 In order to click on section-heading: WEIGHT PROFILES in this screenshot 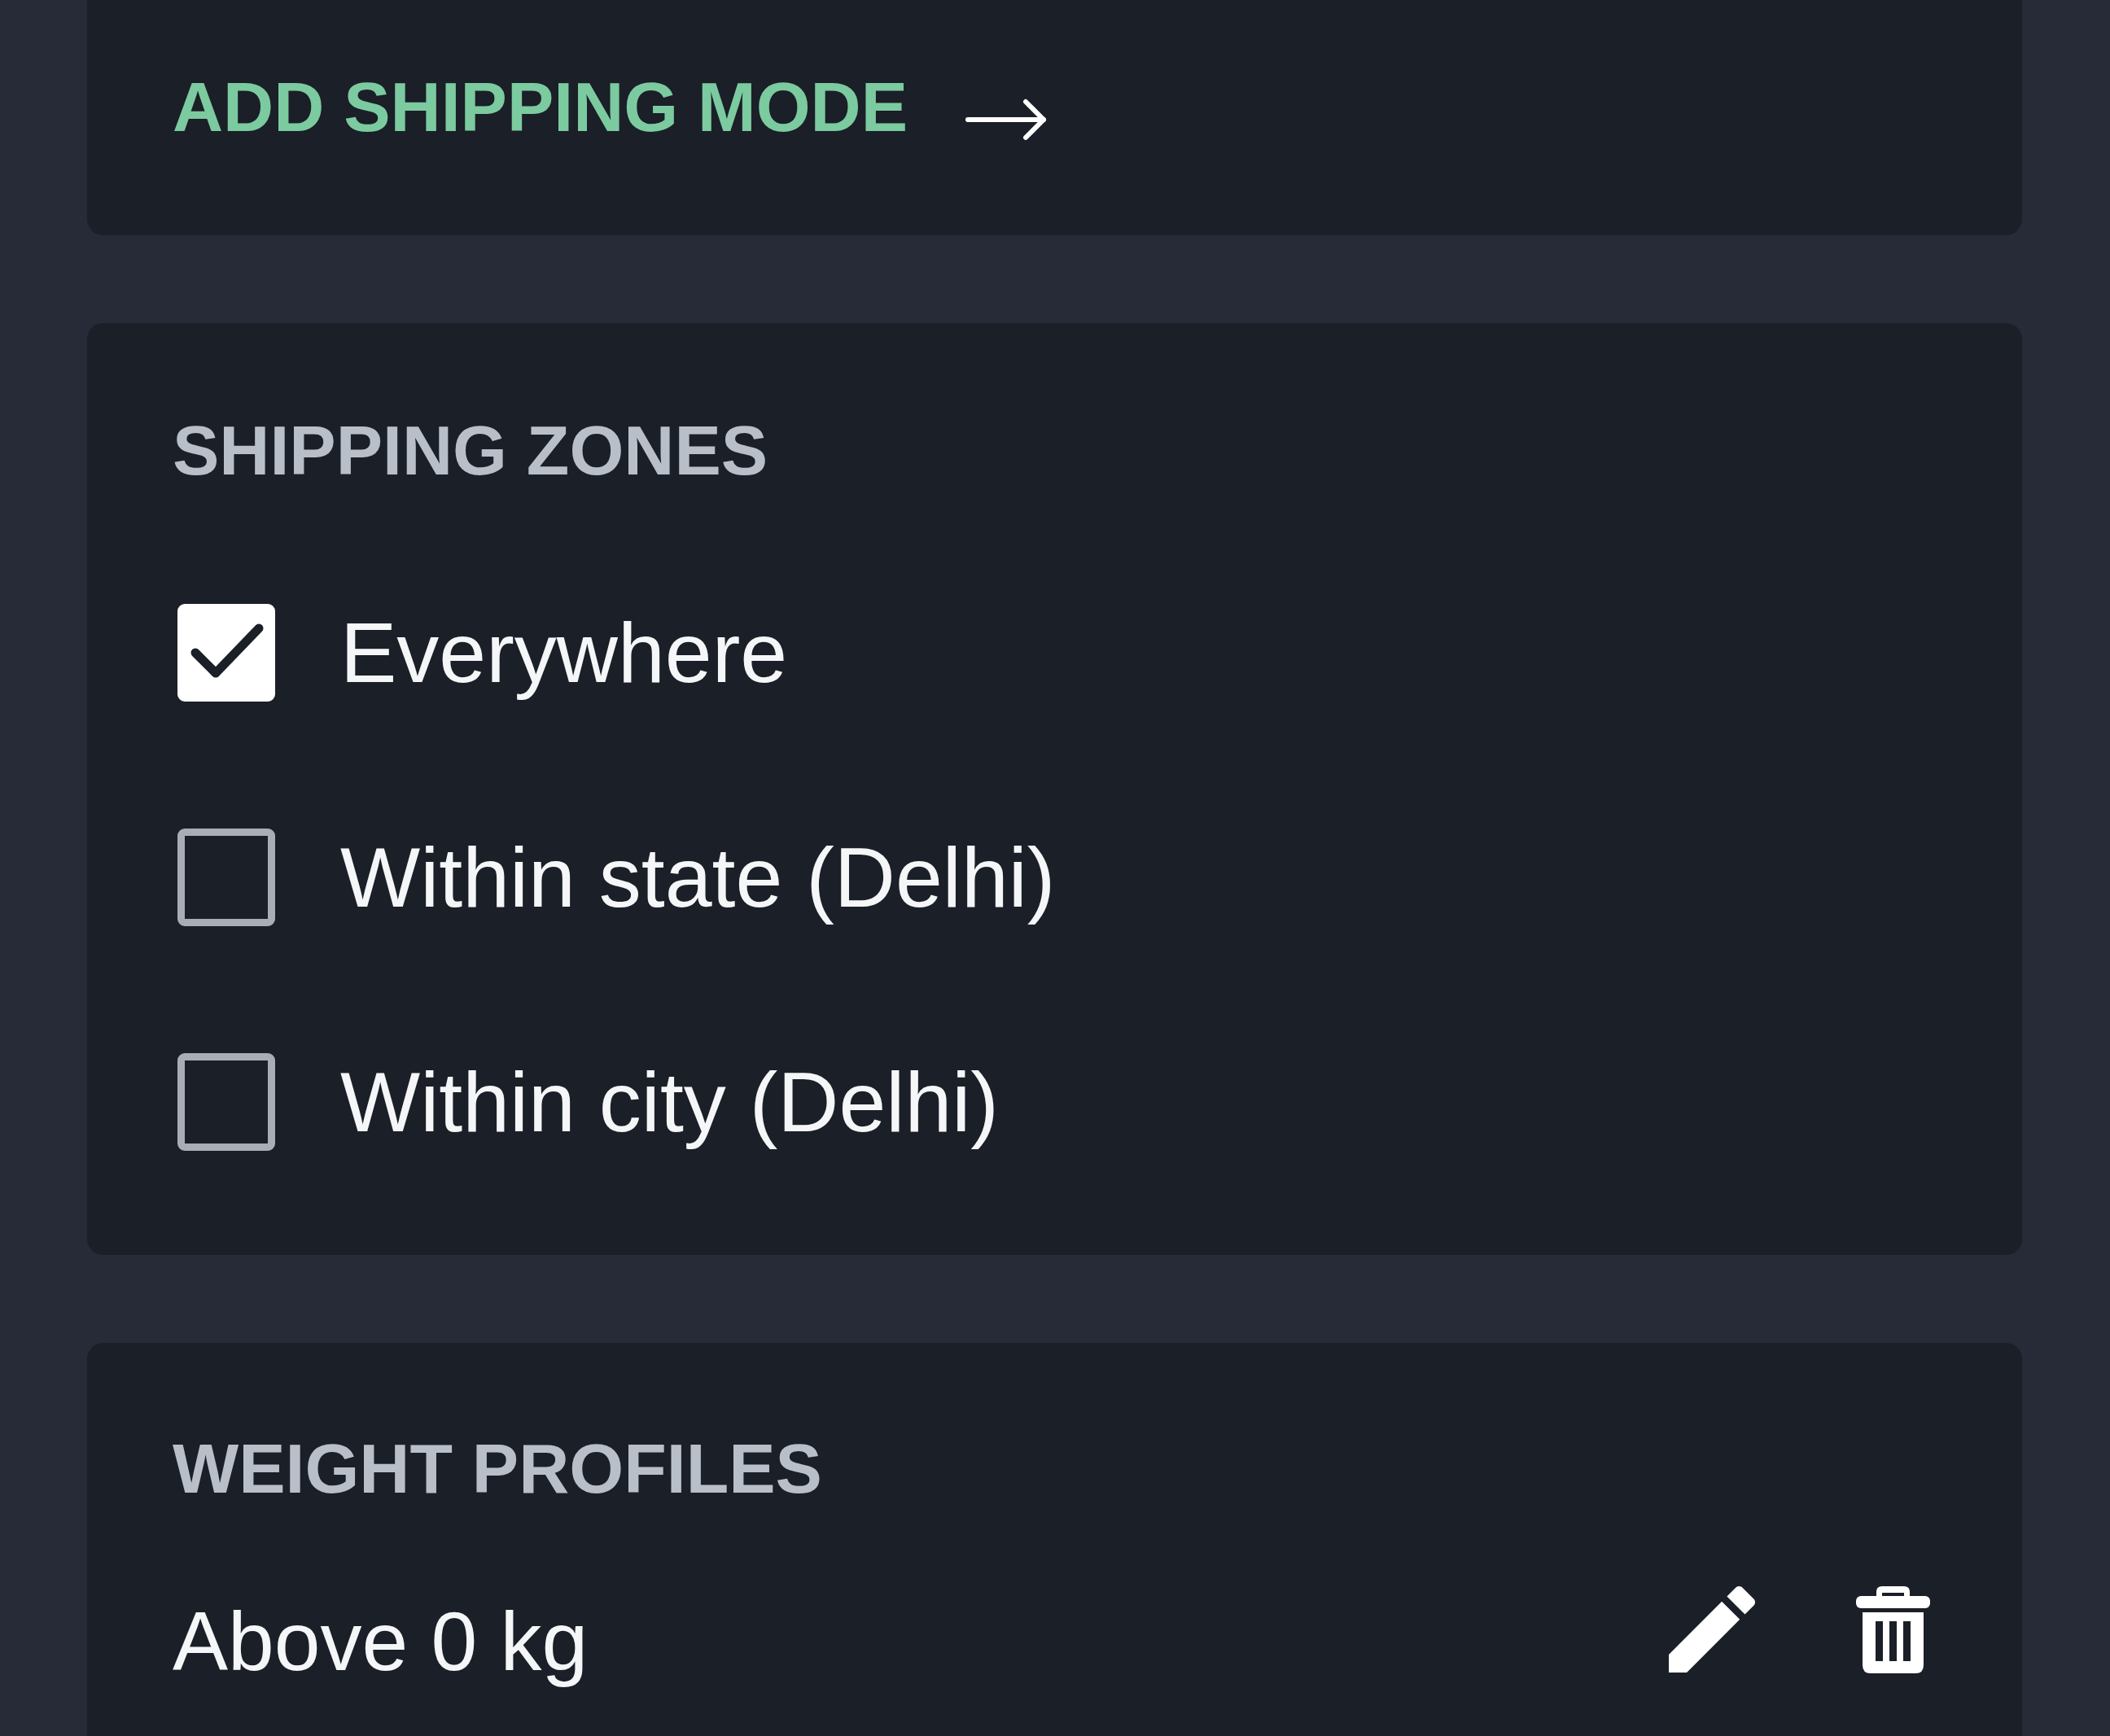, I will do `click(498, 1468)`.